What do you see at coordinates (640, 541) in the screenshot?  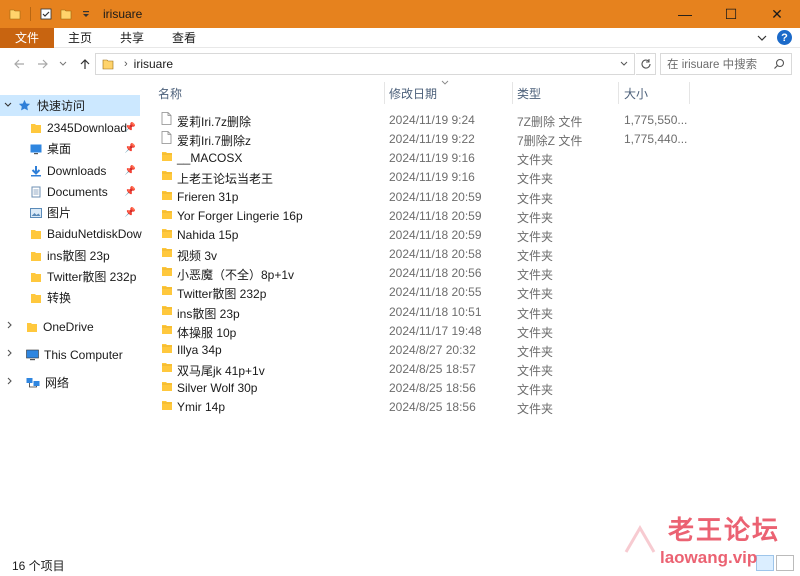 I see `watermark-logo` at bounding box center [640, 541].